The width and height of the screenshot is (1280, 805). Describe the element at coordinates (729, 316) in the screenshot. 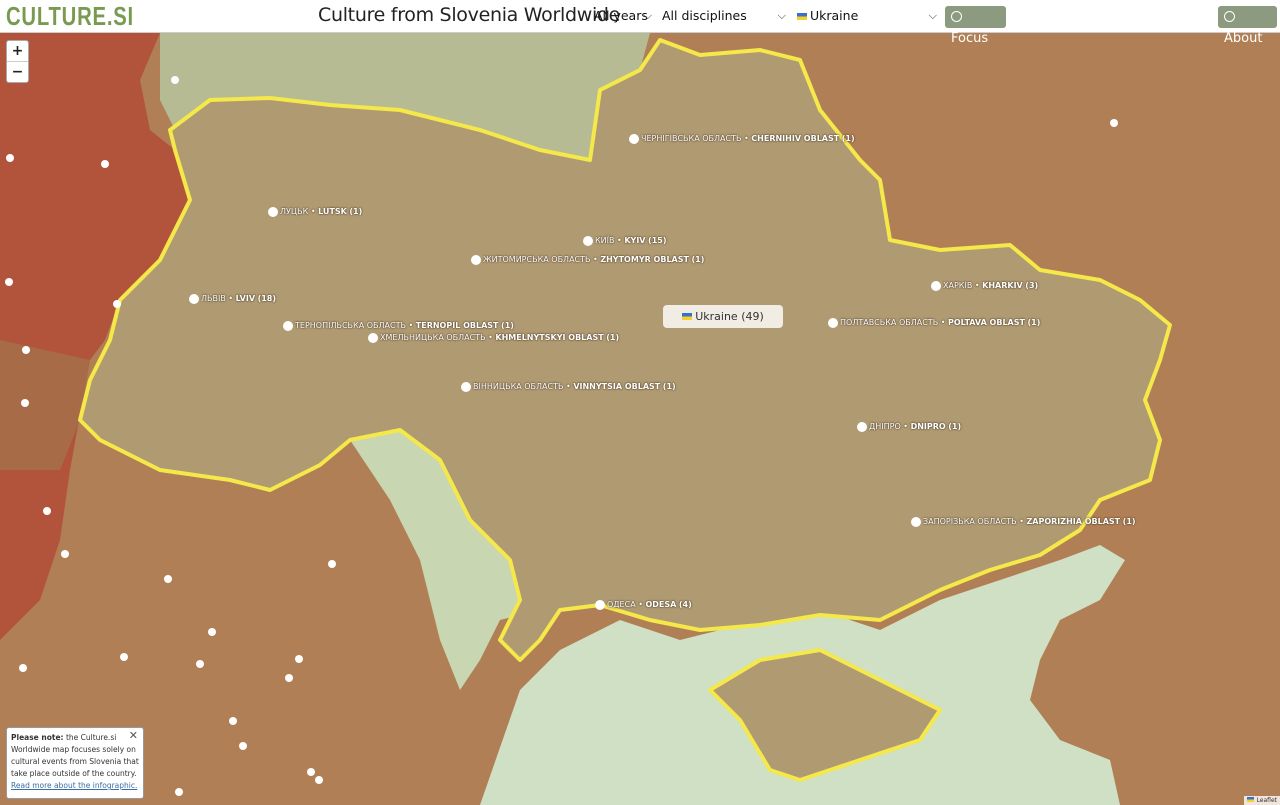

I see `country-count-label: Ukraine (49)` at that location.